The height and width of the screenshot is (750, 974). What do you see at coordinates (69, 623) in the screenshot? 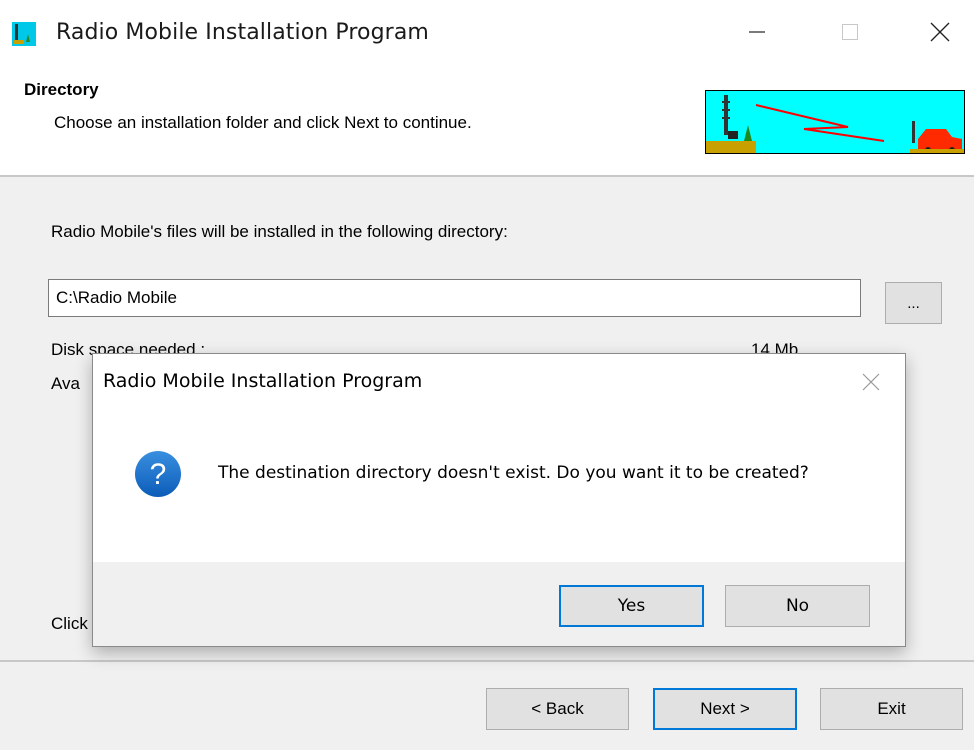
I see `instruction-label: Click` at bounding box center [69, 623].